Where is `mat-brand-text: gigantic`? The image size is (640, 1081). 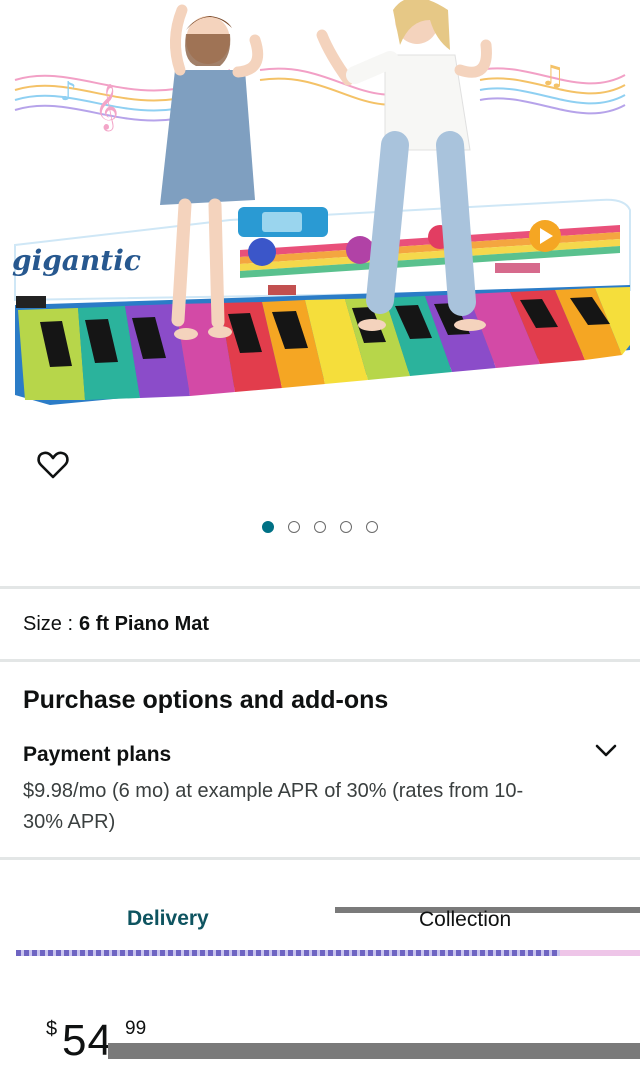 mat-brand-text: gigantic is located at coordinates (76, 260).